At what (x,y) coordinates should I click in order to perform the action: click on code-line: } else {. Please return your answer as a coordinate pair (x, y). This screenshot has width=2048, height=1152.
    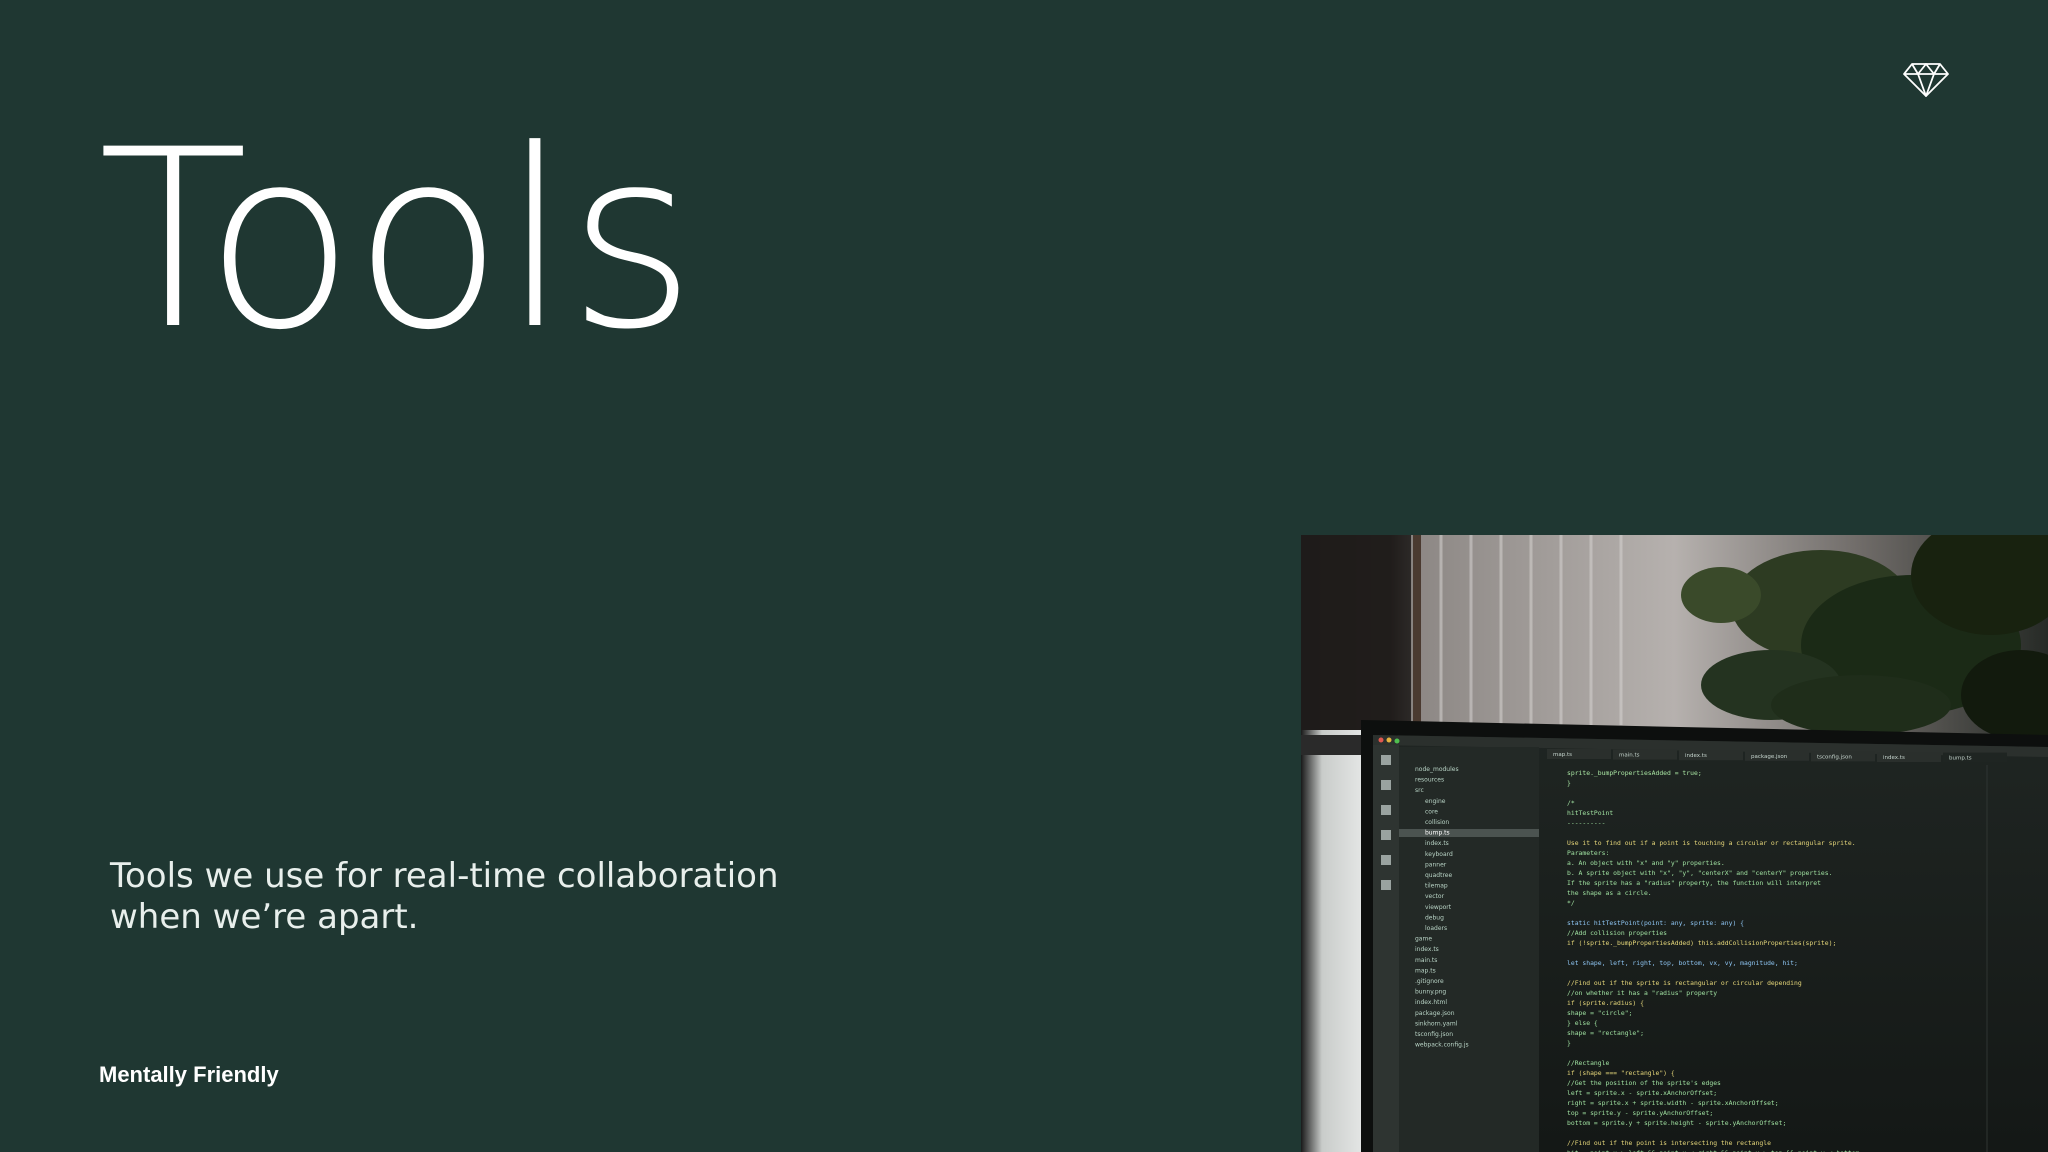
    Looking at the image, I should click on (1582, 1023).